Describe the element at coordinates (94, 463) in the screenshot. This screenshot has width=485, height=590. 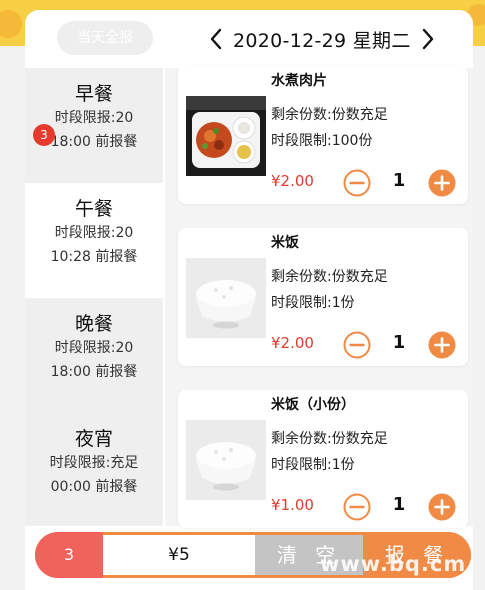
I see `meal-period-limit: 时段限报:充足` at that location.